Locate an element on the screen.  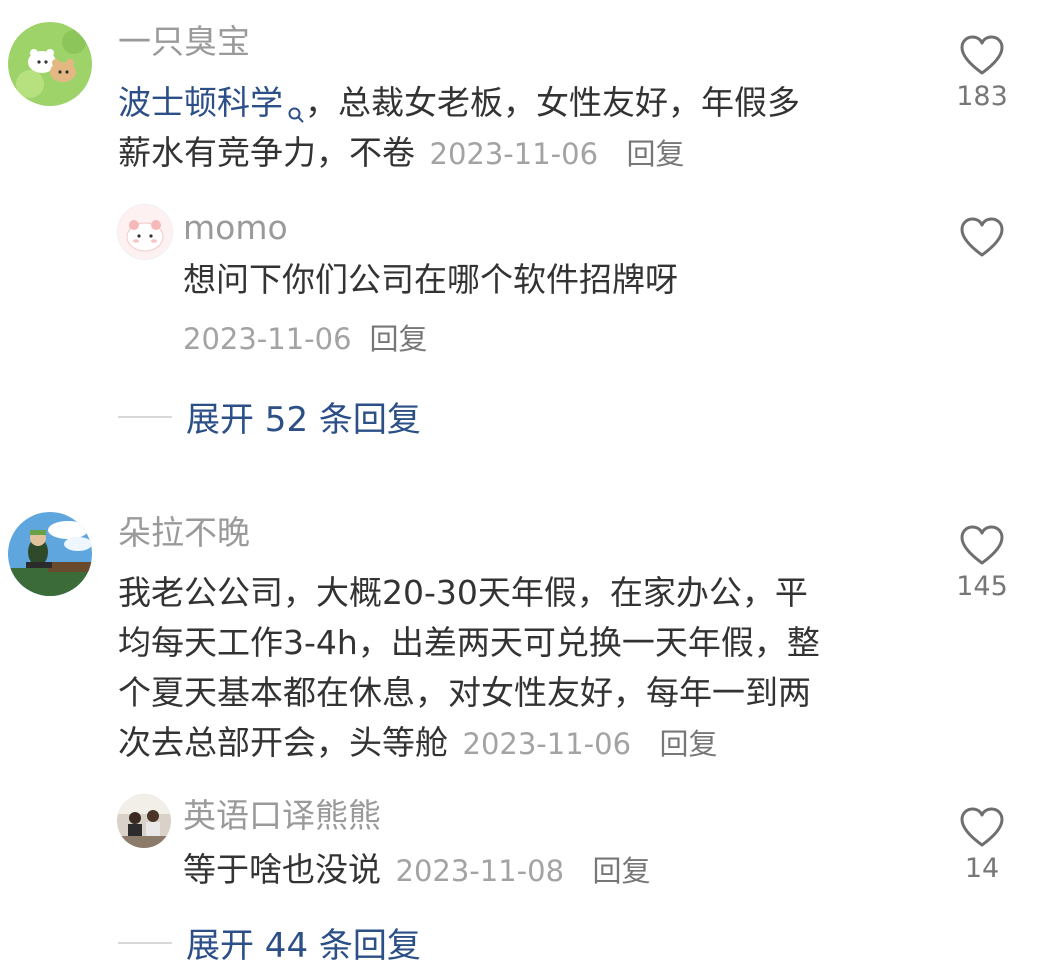
expand-replies-button: 展开 44 条回复 is located at coordinates (269, 942).